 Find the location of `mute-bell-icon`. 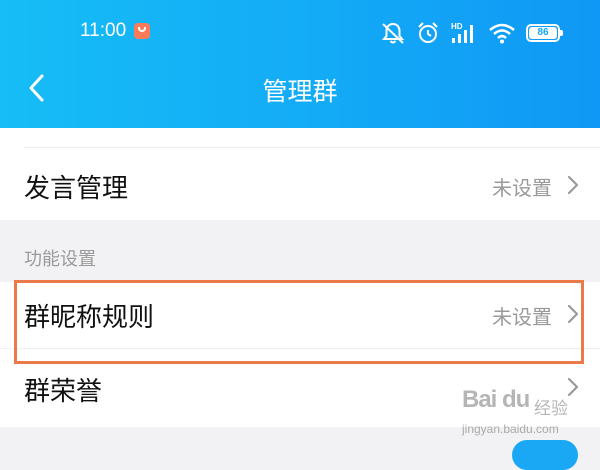

mute-bell-icon is located at coordinates (393, 33).